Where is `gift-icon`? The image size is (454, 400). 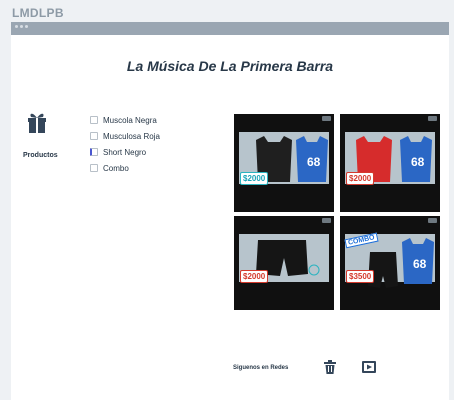
gift-icon is located at coordinates (37, 123).